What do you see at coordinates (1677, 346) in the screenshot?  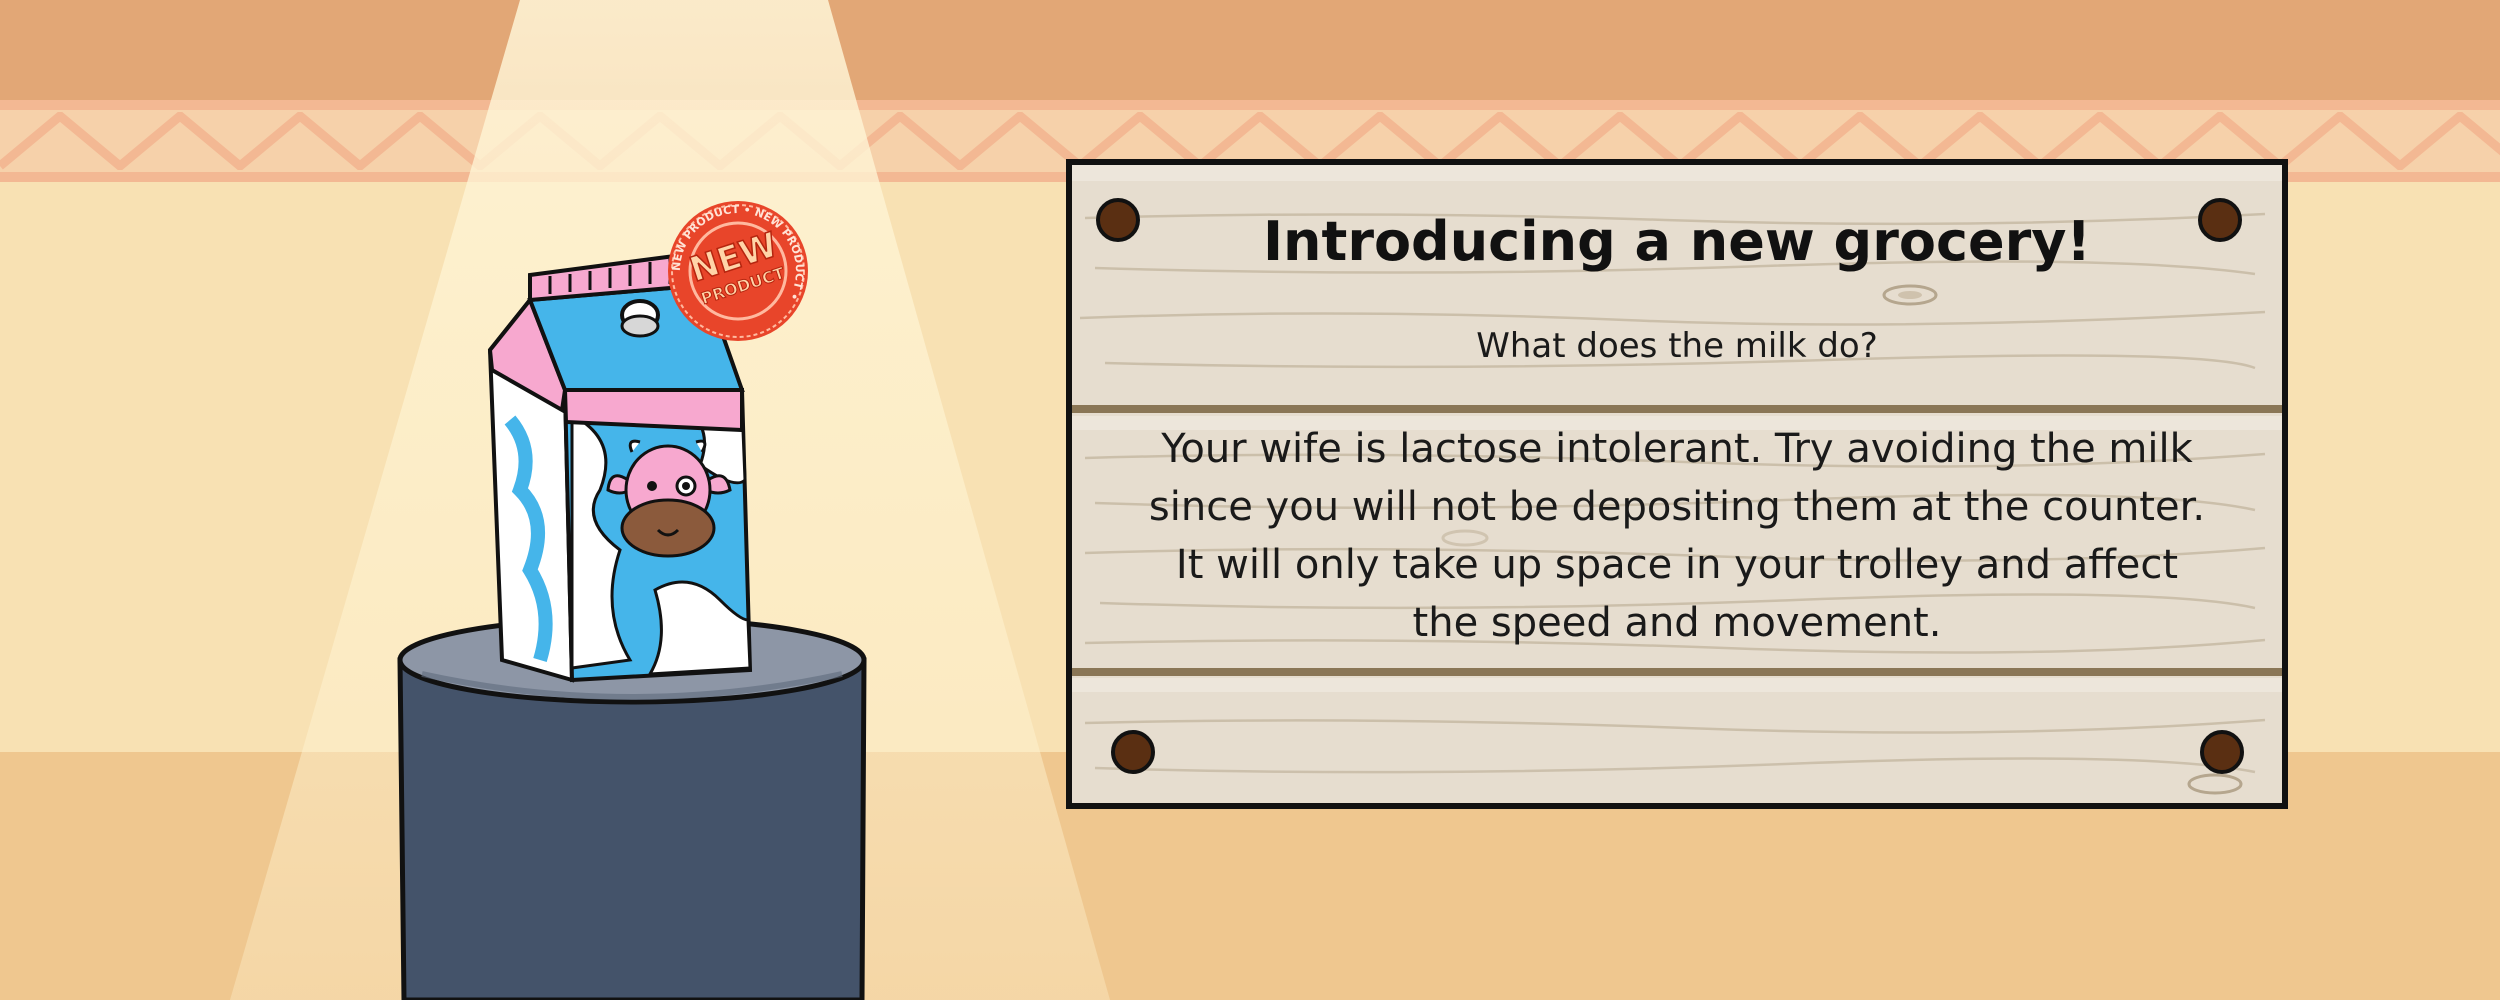 I see `sign-subtitle: What does the milk do?` at bounding box center [1677, 346].